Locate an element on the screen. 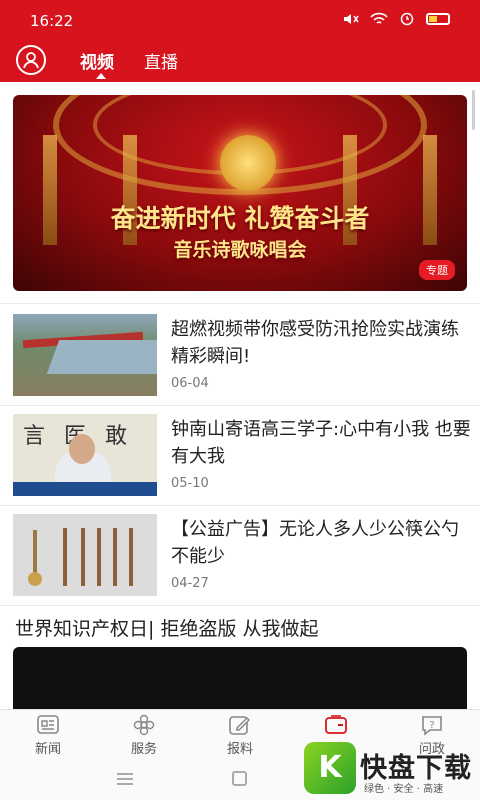 The image size is (480, 800). thumb-water is located at coordinates (101, 357).